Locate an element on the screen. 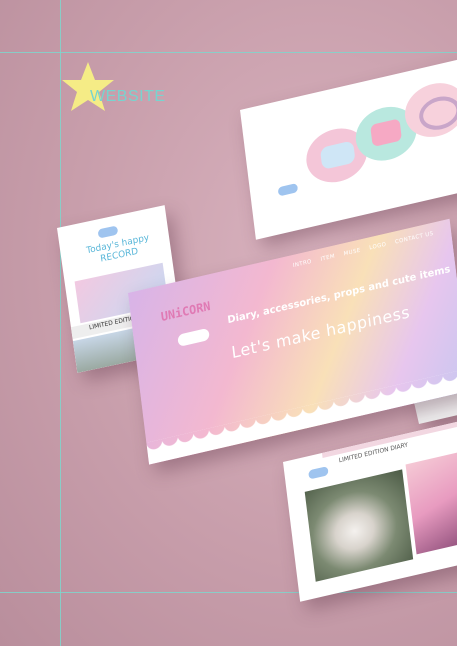 Image resolution: width=457 pixels, height=646 pixels. nav-logo: LOGO is located at coordinates (378, 247).